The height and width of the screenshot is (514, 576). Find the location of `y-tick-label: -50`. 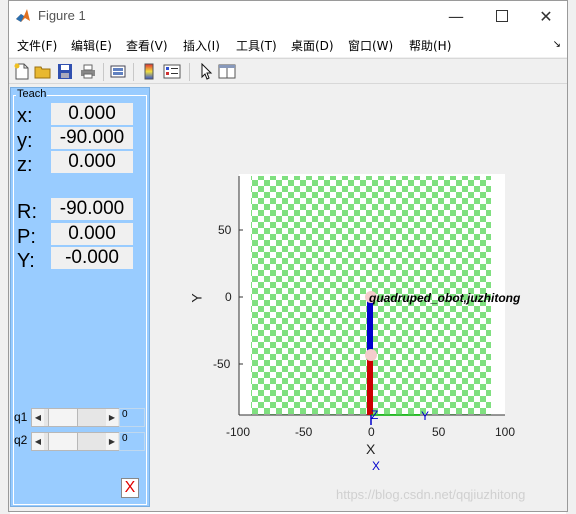

y-tick-label: -50 is located at coordinates (222, 364).